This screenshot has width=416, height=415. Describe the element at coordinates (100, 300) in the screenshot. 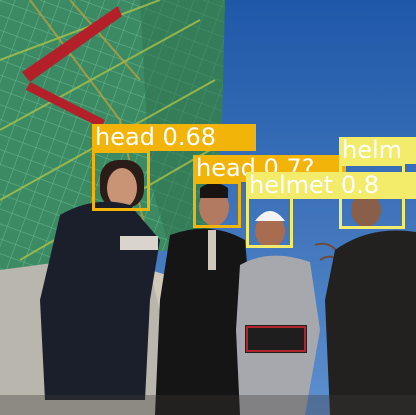

I see `person-woman` at that location.